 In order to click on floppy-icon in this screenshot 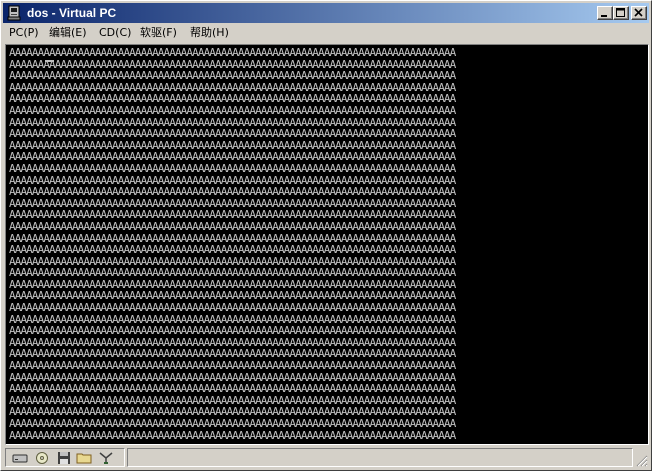, I will do `click(64, 458)`.